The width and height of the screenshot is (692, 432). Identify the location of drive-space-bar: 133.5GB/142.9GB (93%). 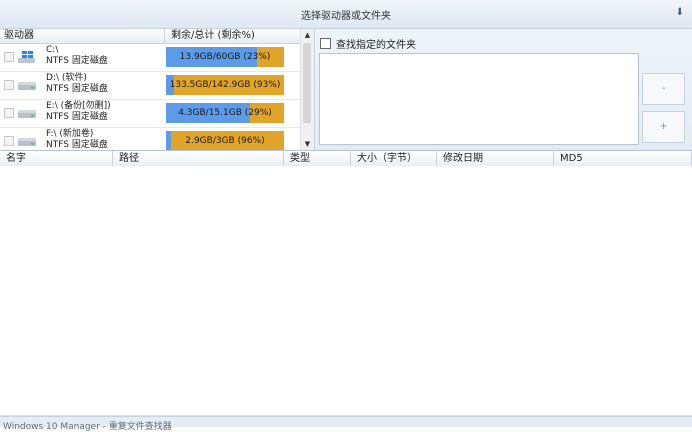
(225, 85).